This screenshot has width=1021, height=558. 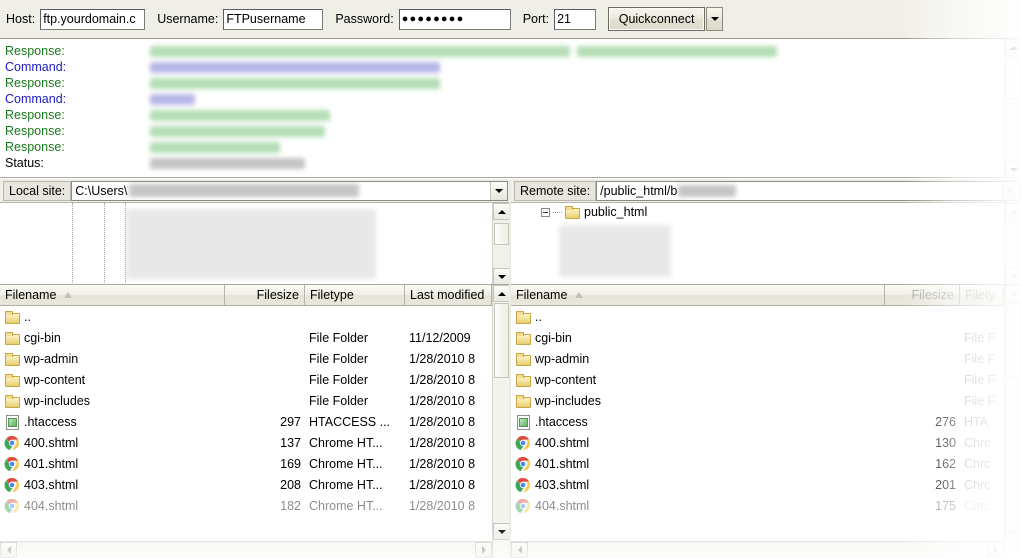 What do you see at coordinates (1012, 108) in the screenshot?
I see `message-log-scrollbar` at bounding box center [1012, 108].